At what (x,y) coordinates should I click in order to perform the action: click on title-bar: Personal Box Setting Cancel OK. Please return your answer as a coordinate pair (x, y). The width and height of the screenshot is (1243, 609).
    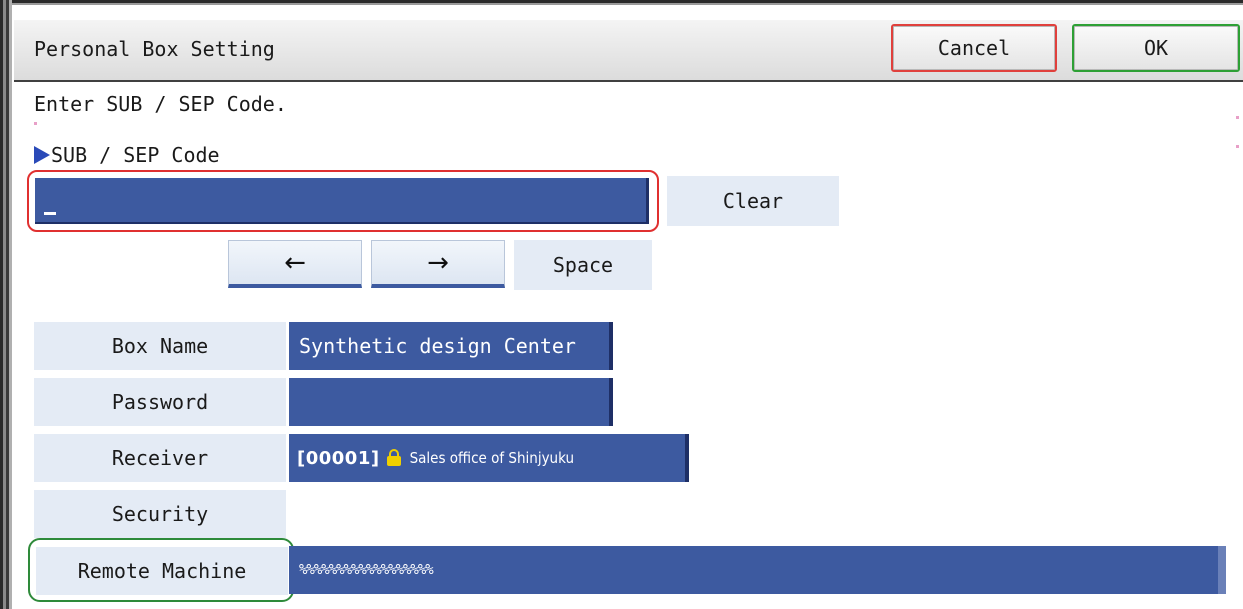
    Looking at the image, I should click on (628, 51).